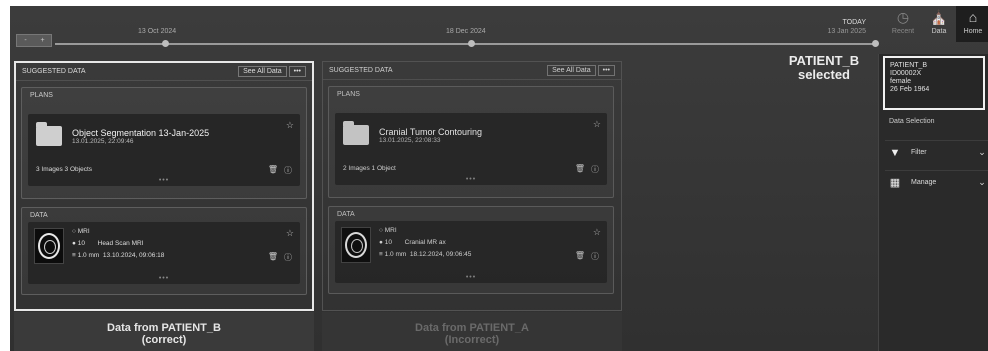 The image size is (988, 351). Describe the element at coordinates (133, 255) in the screenshot. I see `series-date: 13.10.2024, 09:06:18` at that location.